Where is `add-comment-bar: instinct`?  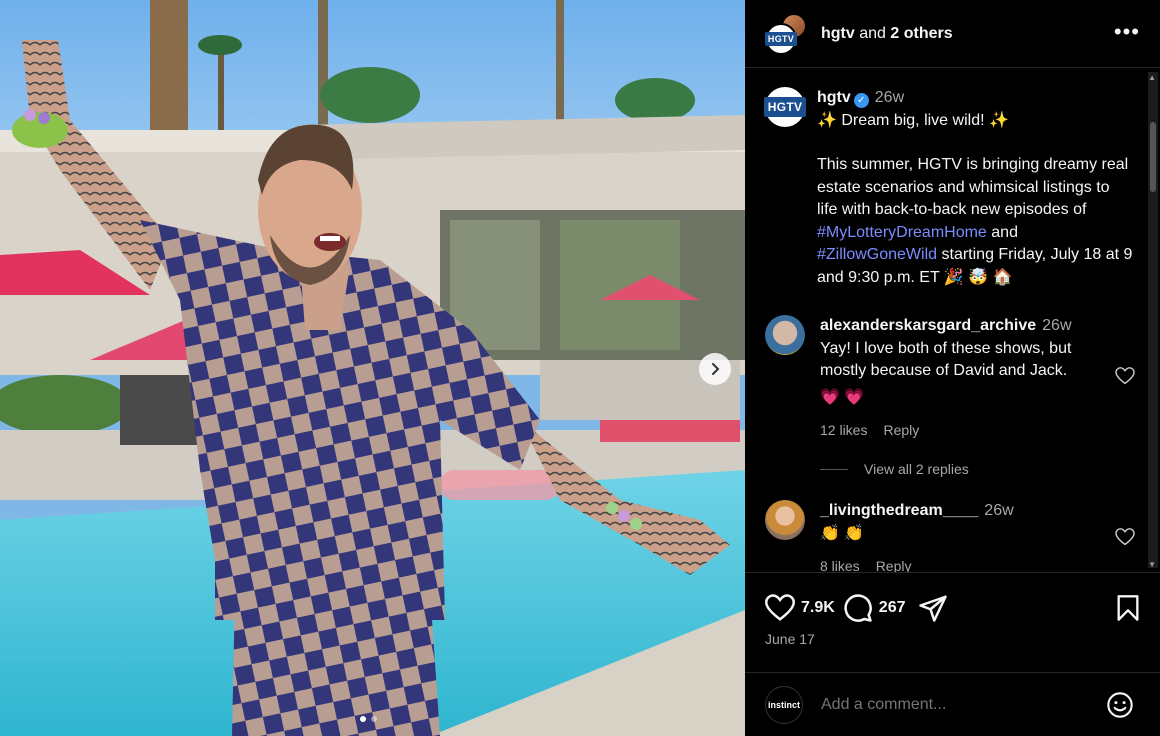 add-comment-bar: instinct is located at coordinates (952, 704).